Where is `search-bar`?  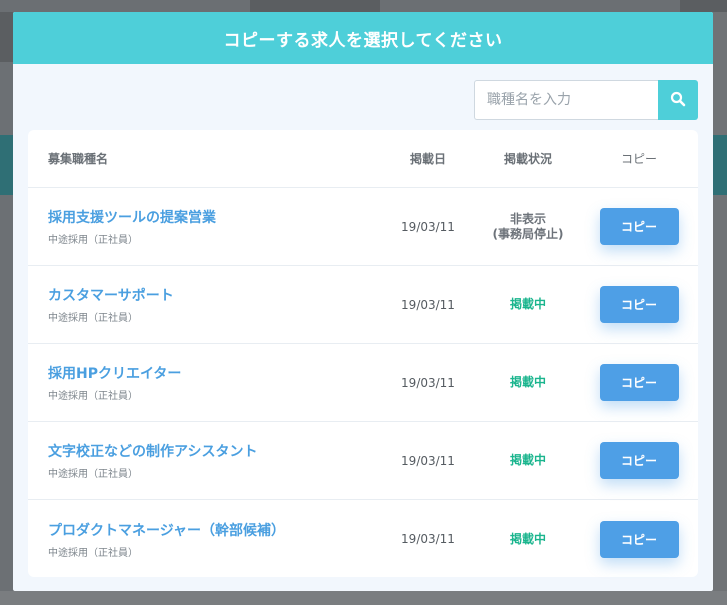 search-bar is located at coordinates (586, 100).